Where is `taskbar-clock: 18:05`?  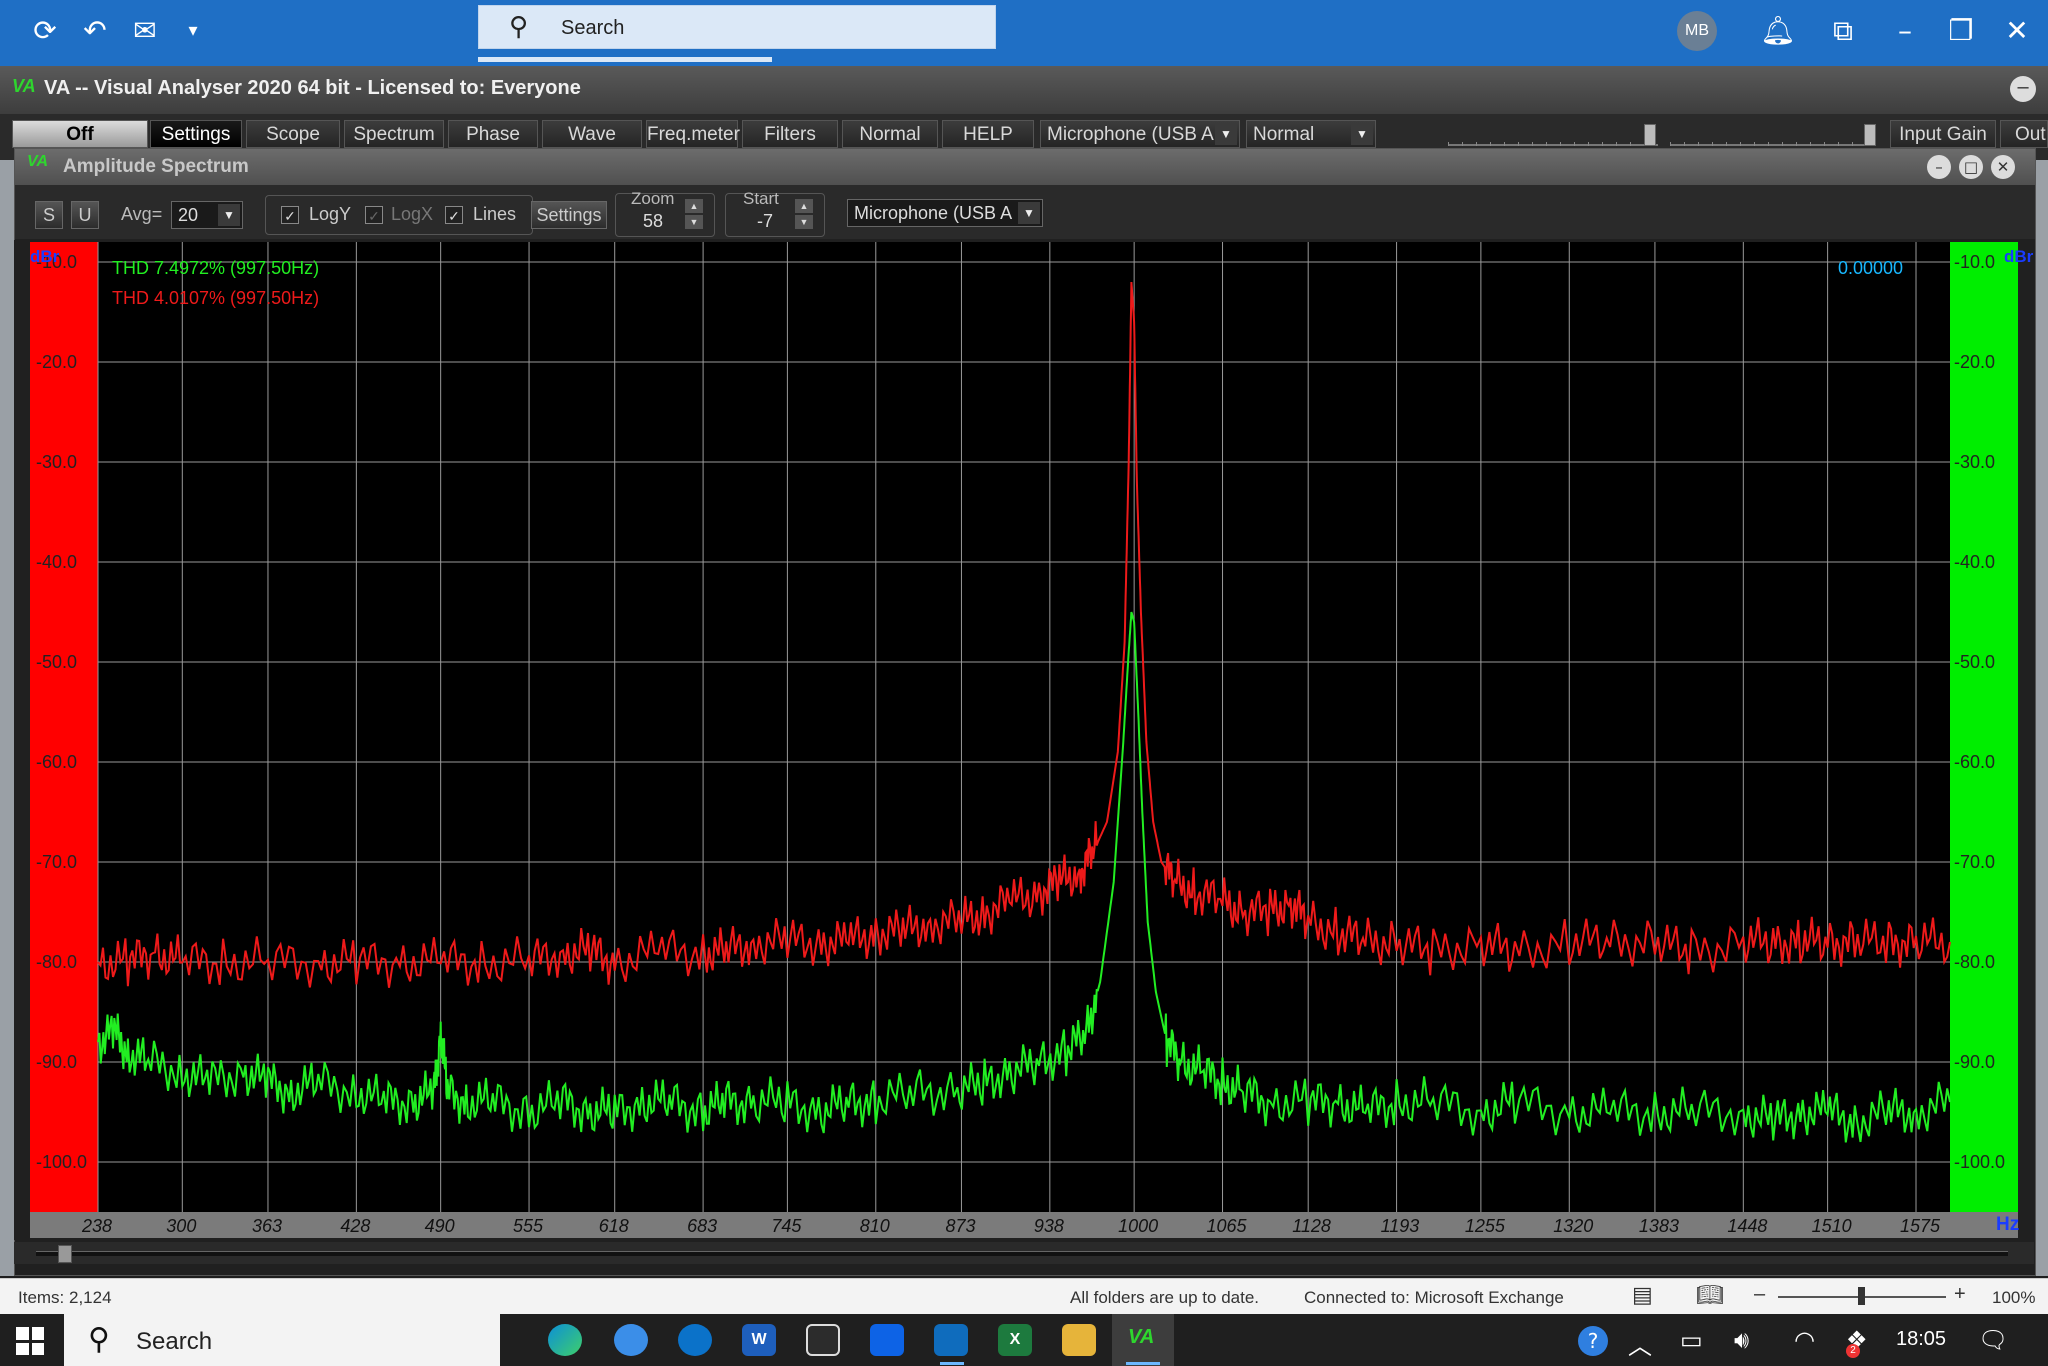 taskbar-clock: 18:05 is located at coordinates (1921, 1339).